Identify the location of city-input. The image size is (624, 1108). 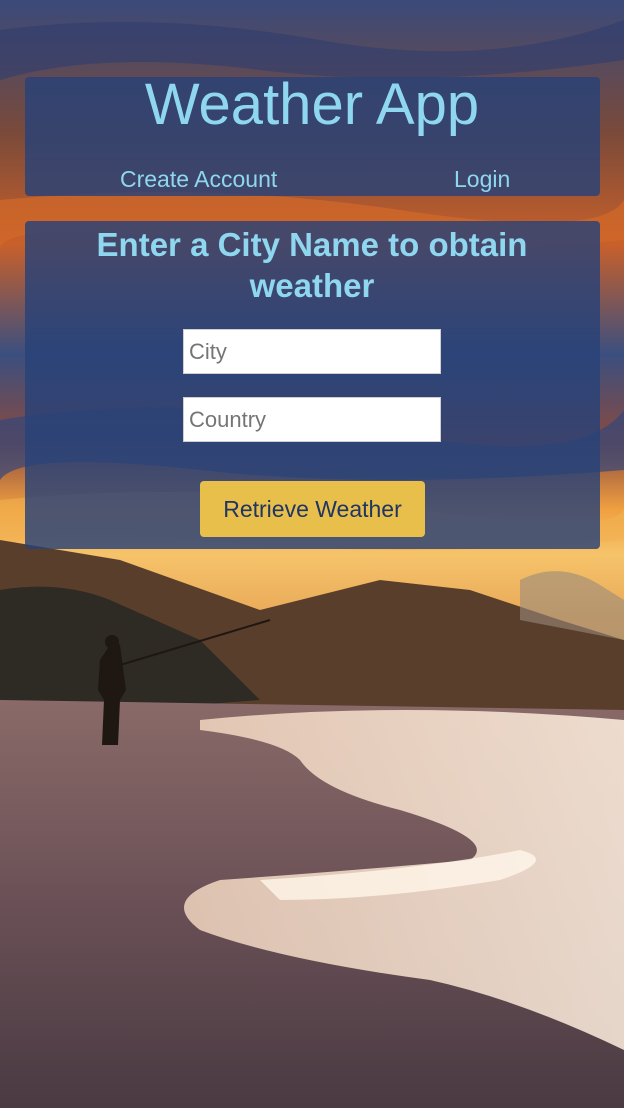
(312, 351).